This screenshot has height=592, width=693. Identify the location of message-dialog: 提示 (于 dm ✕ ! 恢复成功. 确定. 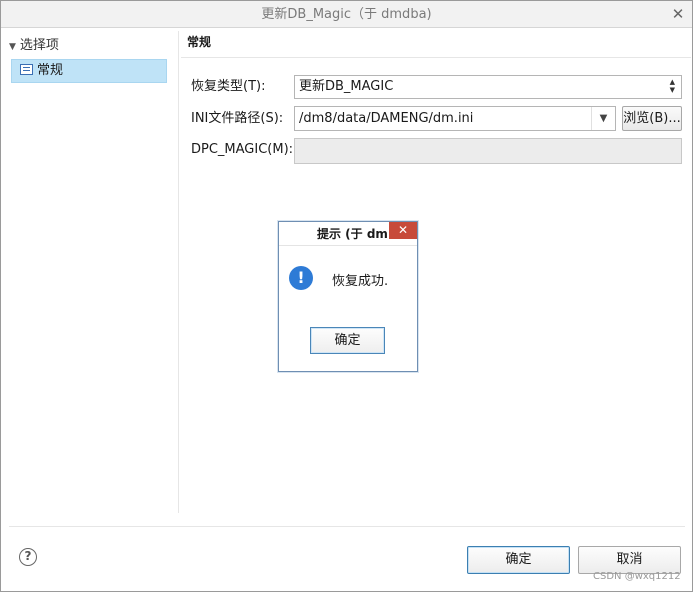
(348, 296).